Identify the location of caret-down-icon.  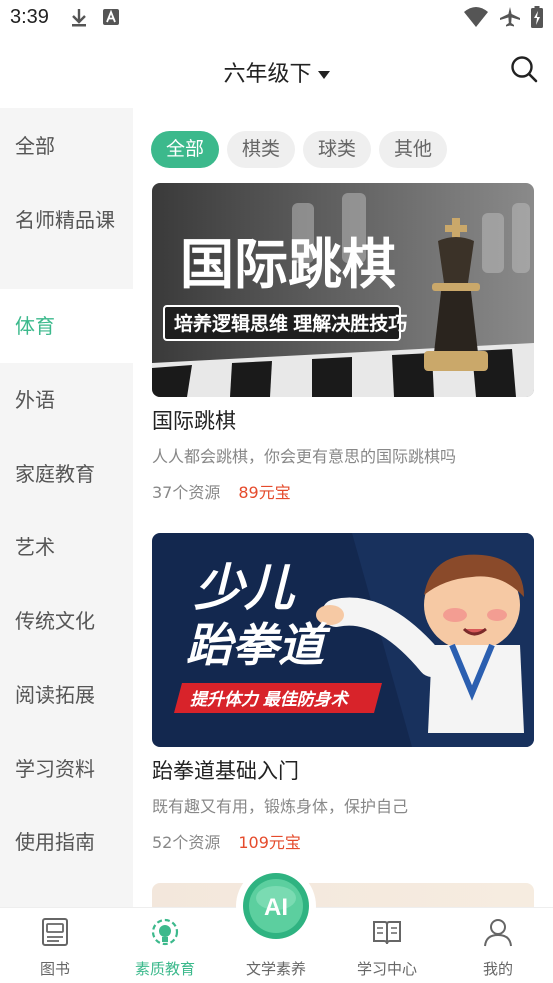
(323, 75).